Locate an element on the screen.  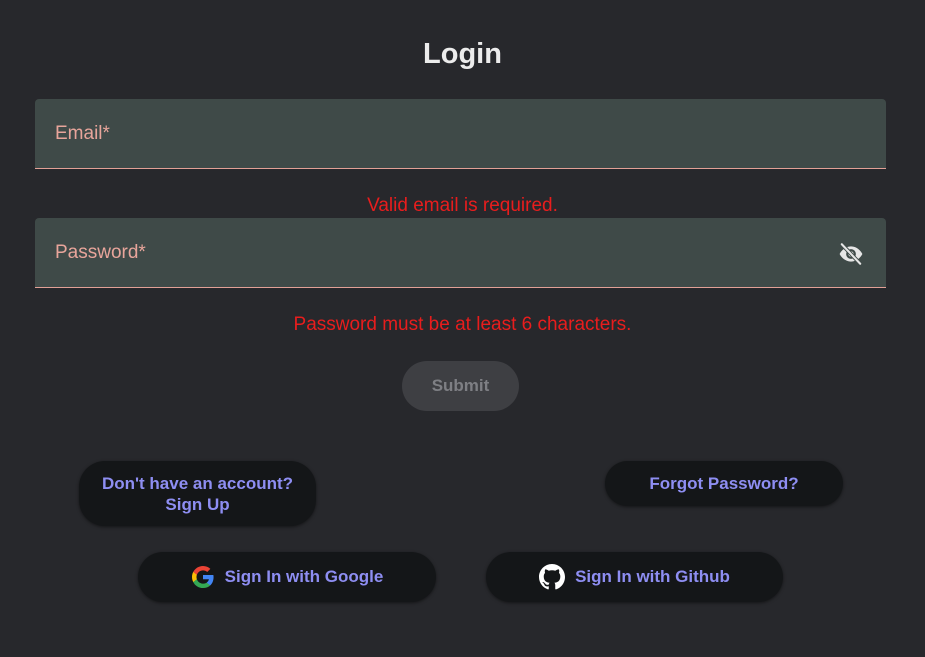
email-field: Email* is located at coordinates (460, 134).